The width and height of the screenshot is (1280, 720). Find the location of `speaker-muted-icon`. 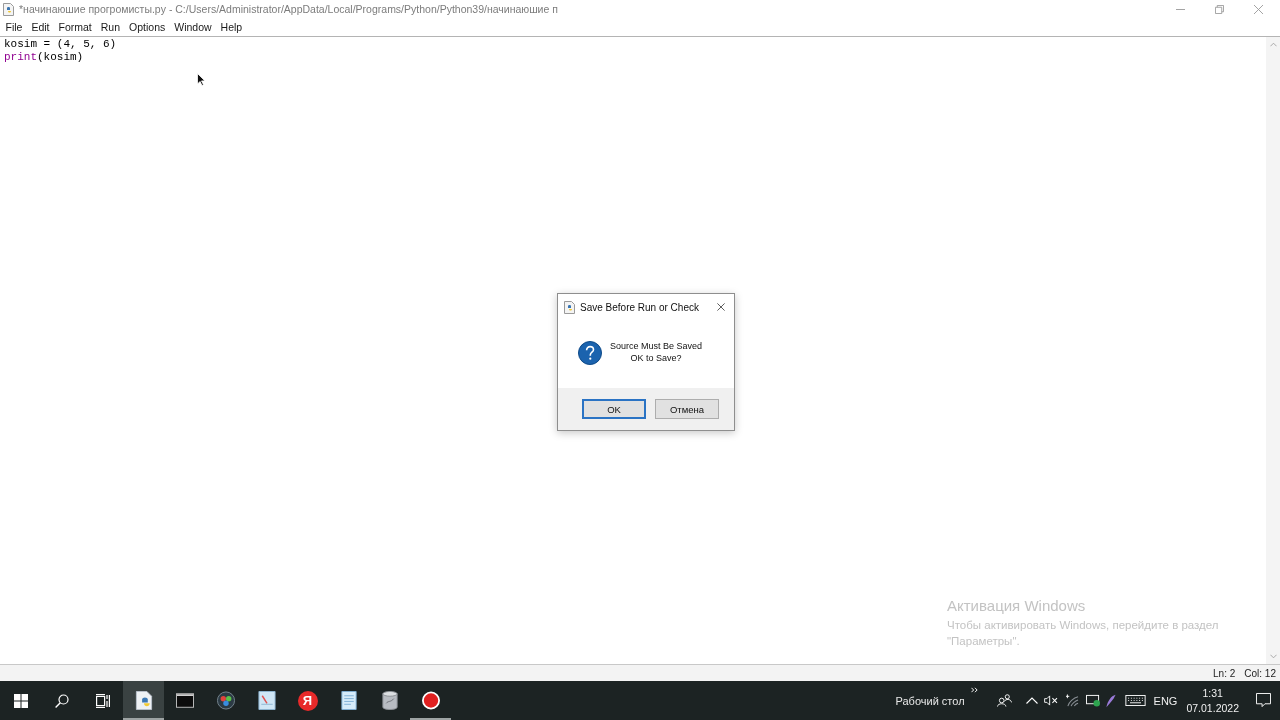

speaker-muted-icon is located at coordinates (1051, 700).